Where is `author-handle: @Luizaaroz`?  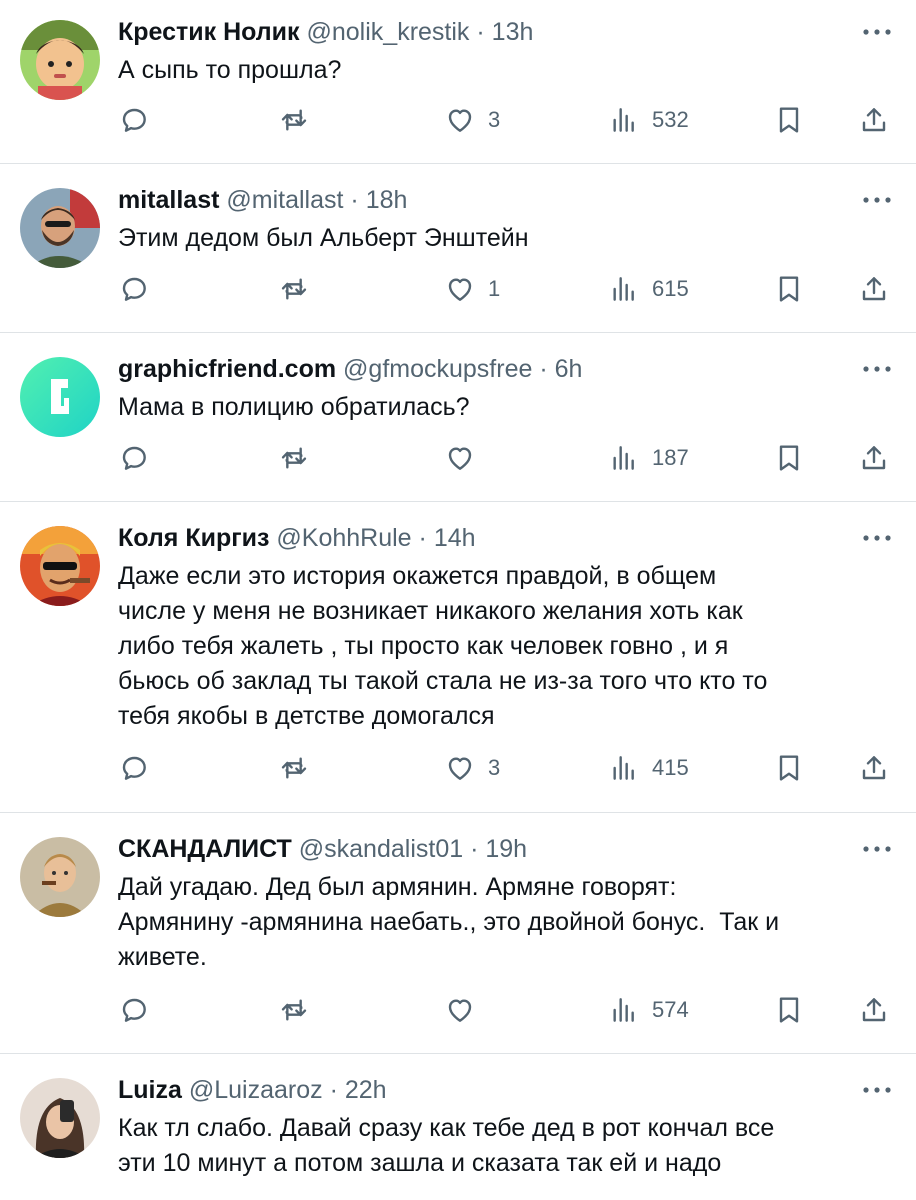
author-handle: @Luizaaroz is located at coordinates (256, 1090).